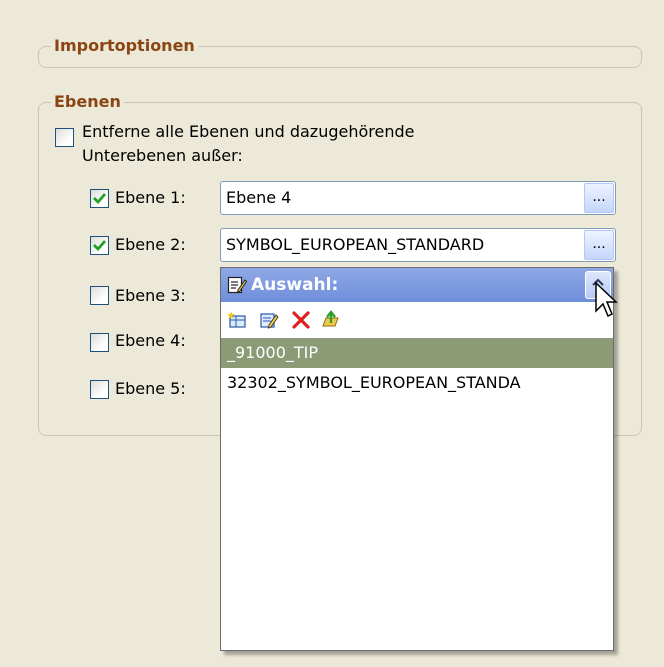  What do you see at coordinates (355, 244) in the screenshot?
I see `layer-2-value: SYMBOL_EUROPEAN_STANDARD` at bounding box center [355, 244].